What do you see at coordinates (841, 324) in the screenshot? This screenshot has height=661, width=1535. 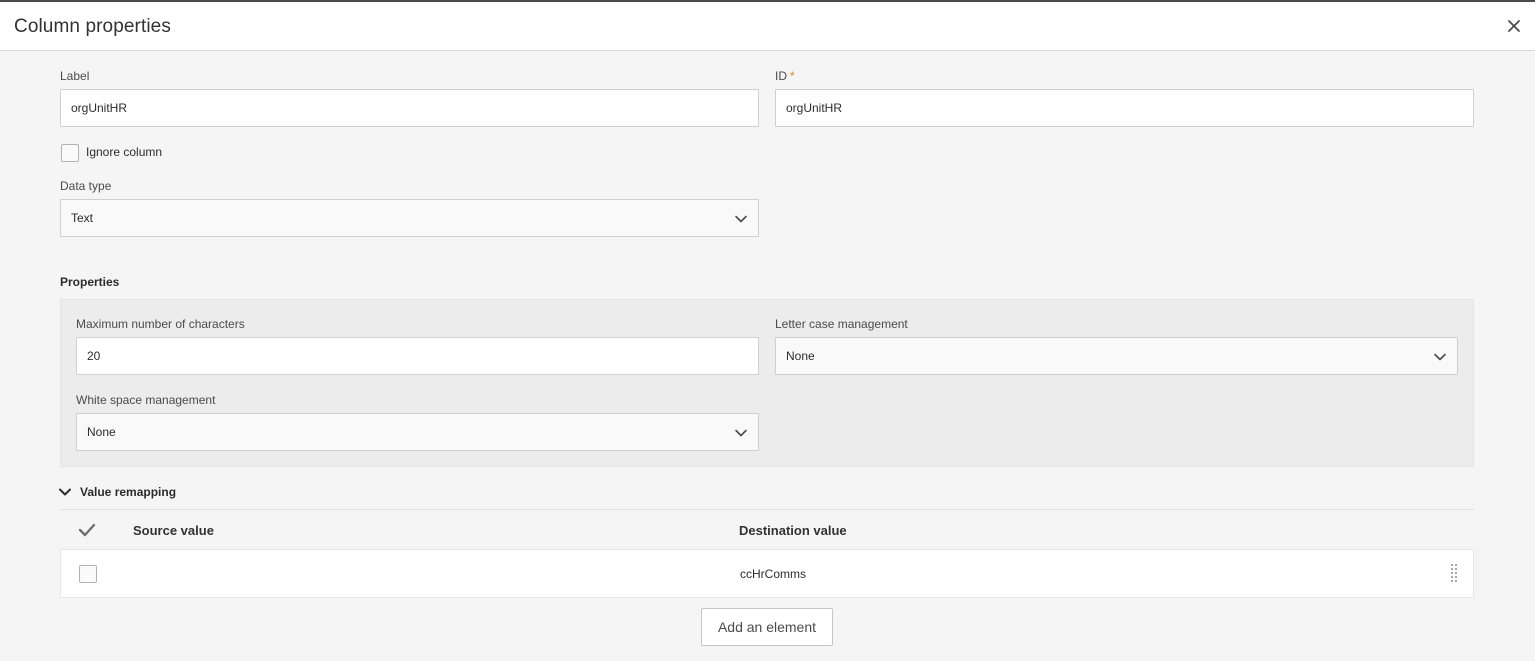 I see `letter-case-label: Letter case management` at bounding box center [841, 324].